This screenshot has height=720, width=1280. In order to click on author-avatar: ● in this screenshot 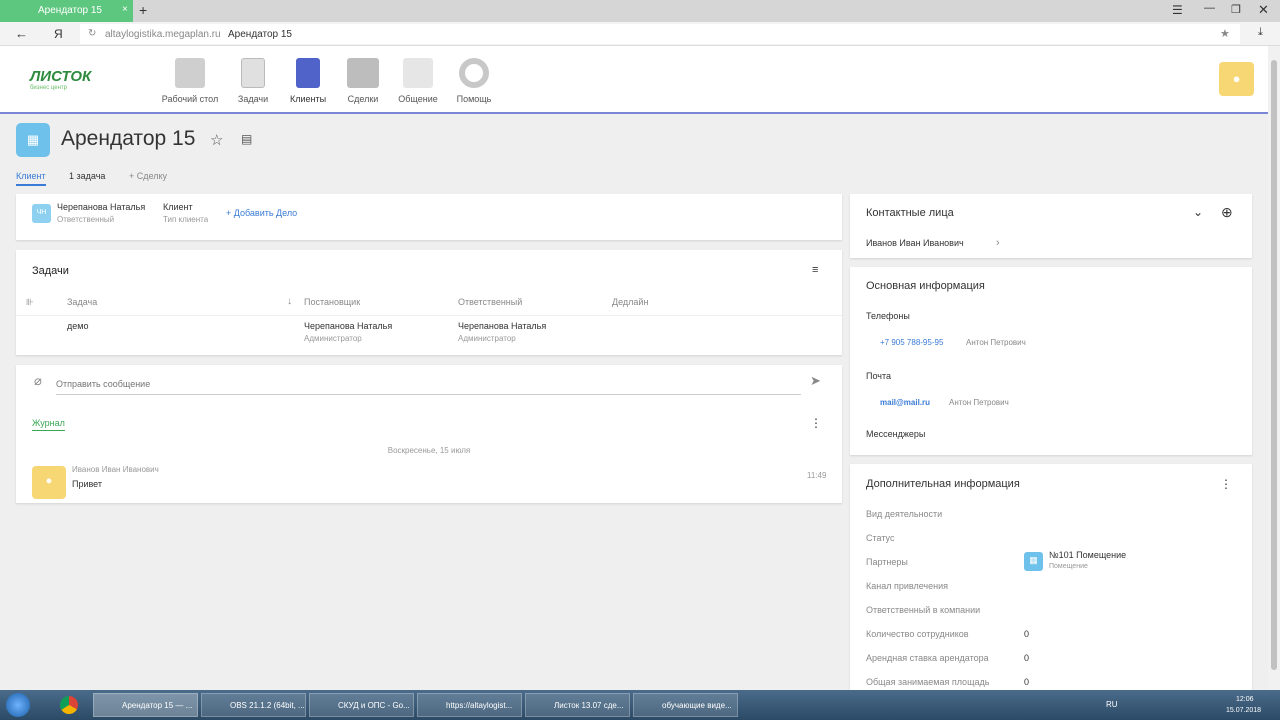, I will do `click(49, 482)`.